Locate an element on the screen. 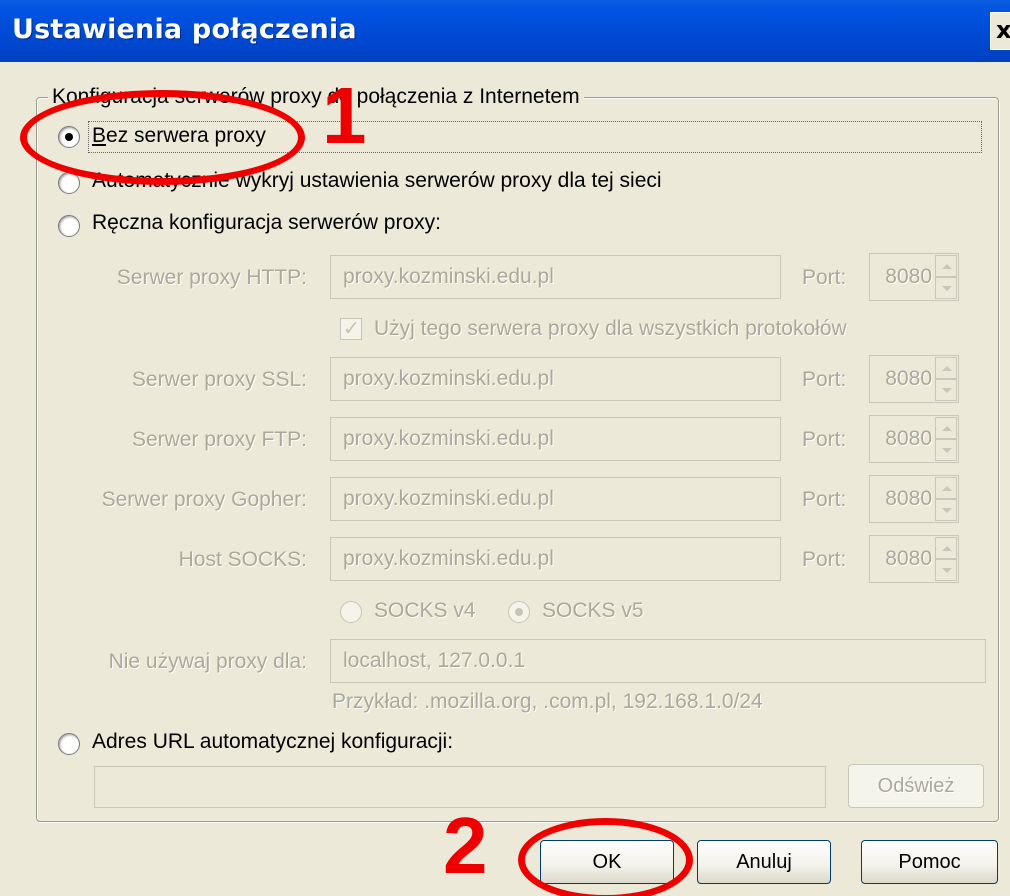  label-manual: Ręczna konfiguracja serwerów proxy: is located at coordinates (266, 223).